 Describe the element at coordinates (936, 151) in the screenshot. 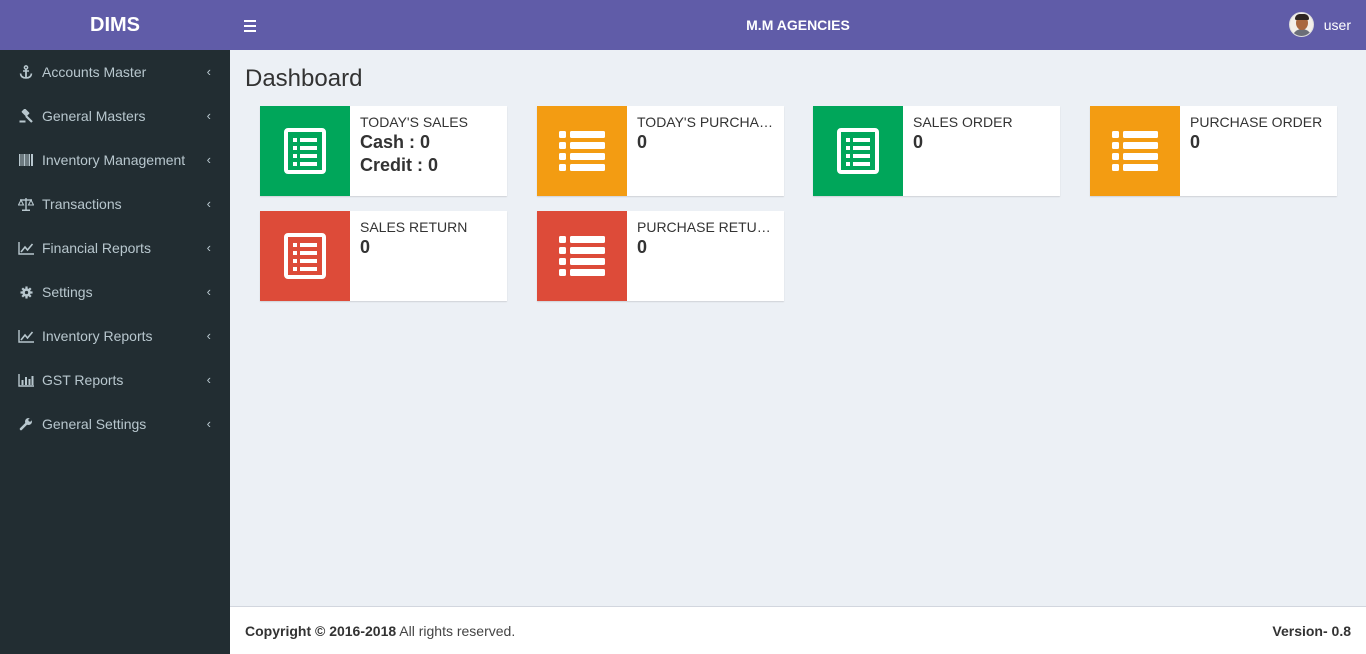

I see `info-box-sales-order: SALES ORDER 0` at that location.